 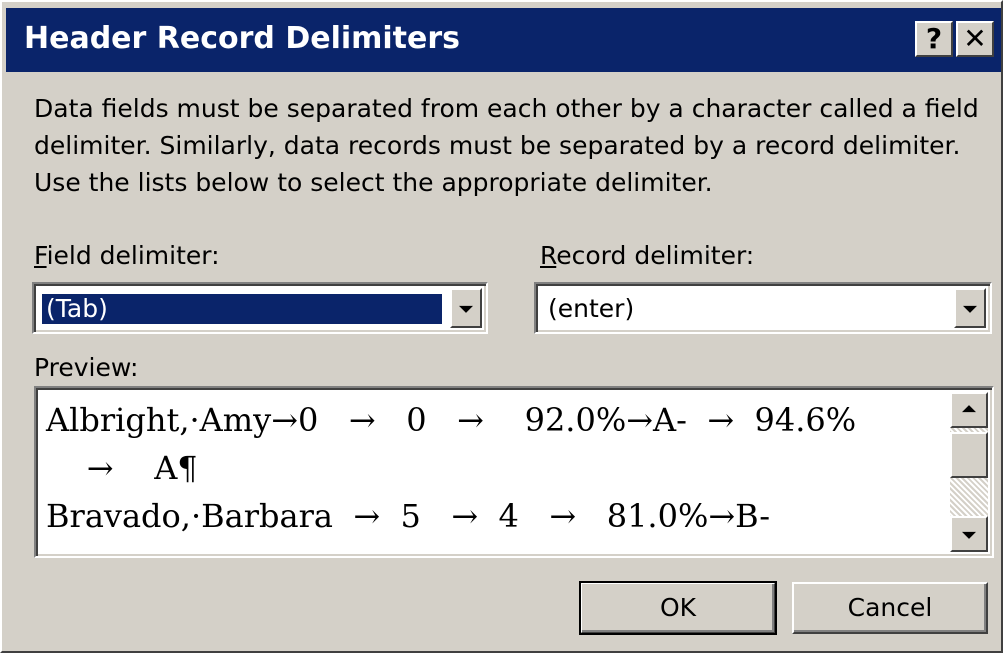 I want to click on preview-line: Bravado,·Barbara → 5 → 4 → 81.0%→B-, so click(x=408, y=516).